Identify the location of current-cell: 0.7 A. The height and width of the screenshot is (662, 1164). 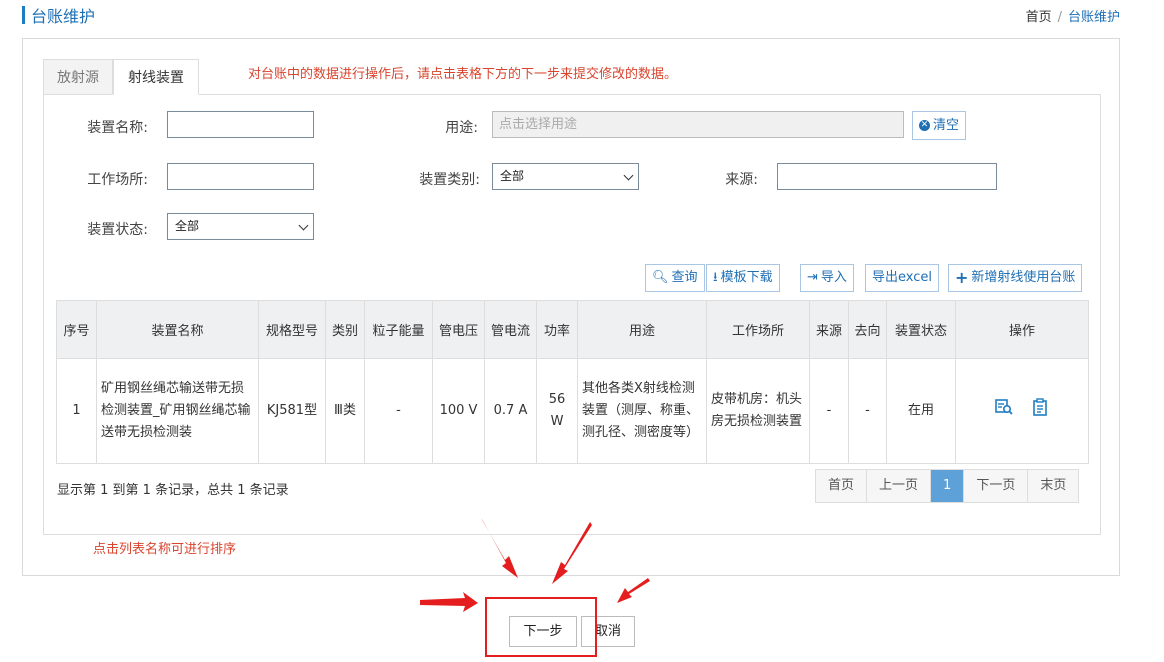
(510, 411).